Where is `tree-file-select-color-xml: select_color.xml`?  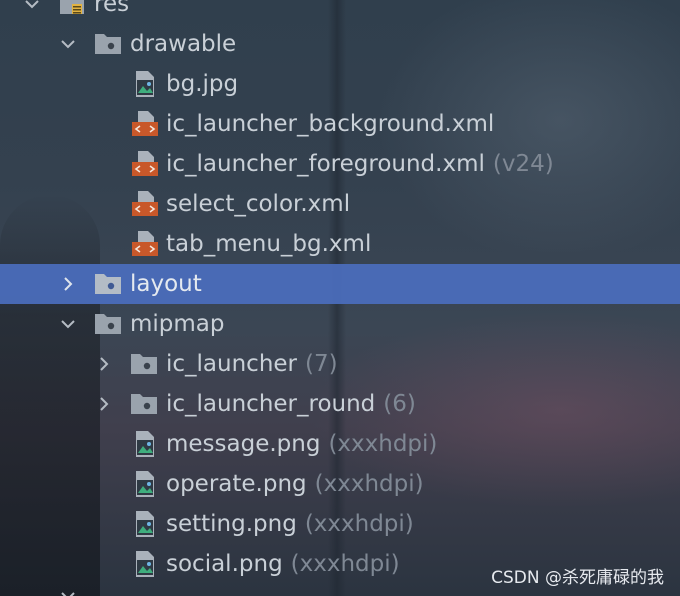 tree-file-select-color-xml: select_color.xml is located at coordinates (340, 204).